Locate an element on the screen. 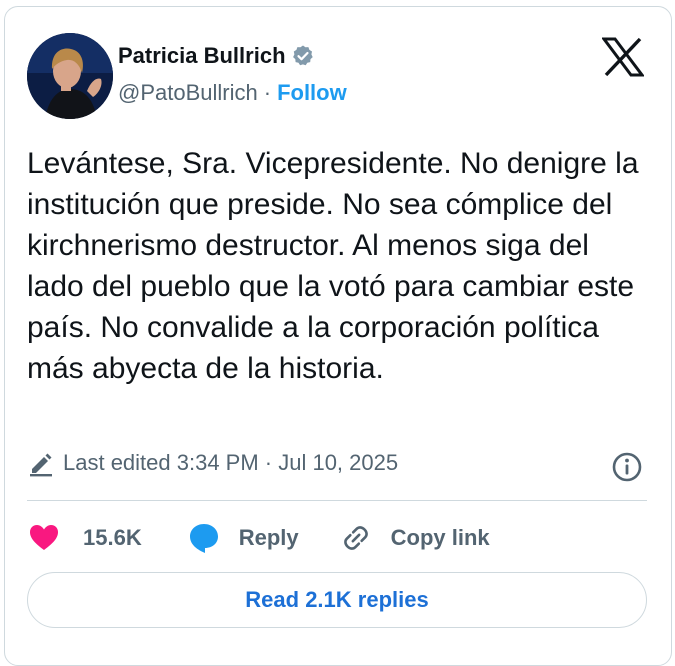 This screenshot has width=675, height=666. like-button: 15.6K is located at coordinates (84, 538).